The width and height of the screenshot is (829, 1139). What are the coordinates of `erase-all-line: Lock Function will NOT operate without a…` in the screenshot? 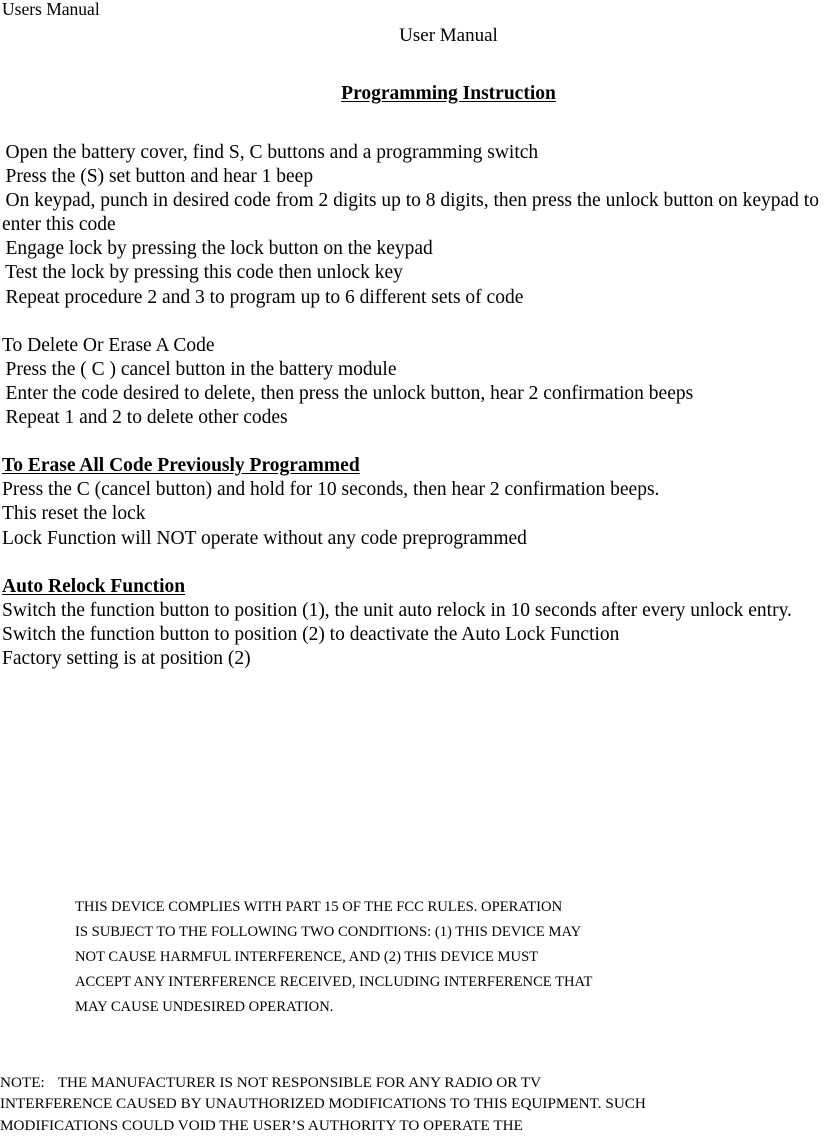 It's located at (264, 538).